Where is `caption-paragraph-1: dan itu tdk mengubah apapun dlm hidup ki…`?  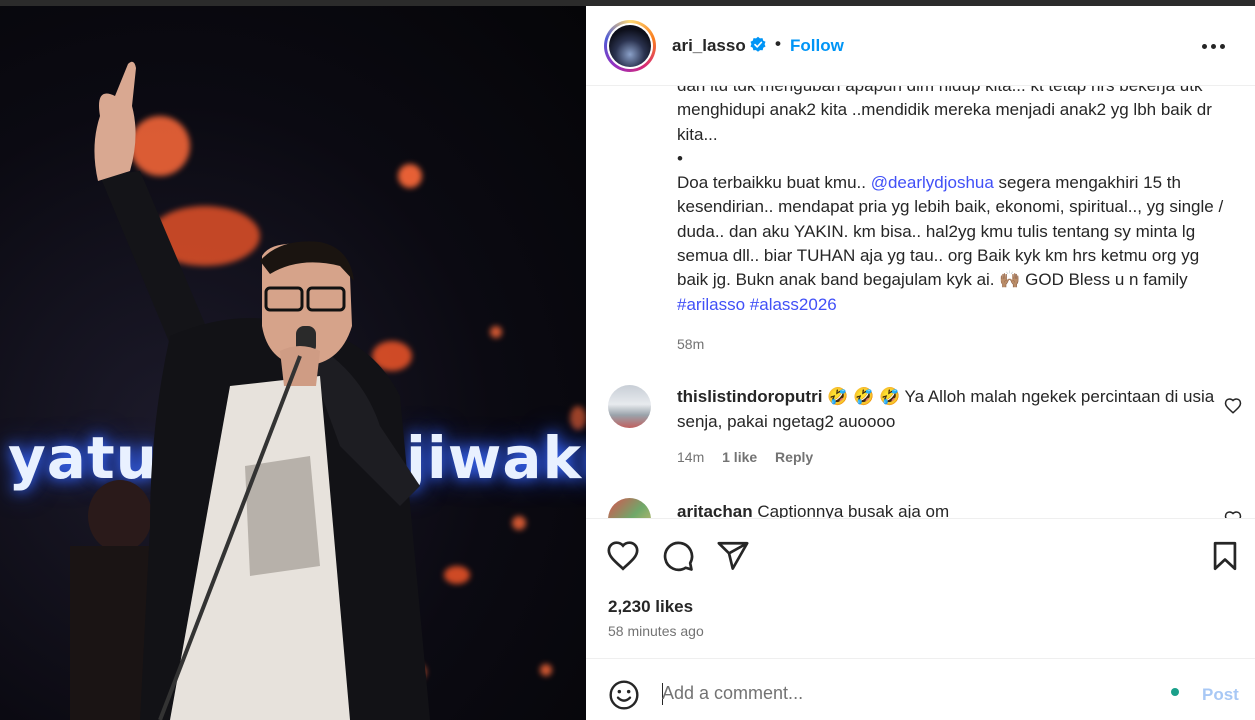
caption-paragraph-1: dan itu tdk mengubah apapun dlm hidup ki… is located at coordinates (944, 115).